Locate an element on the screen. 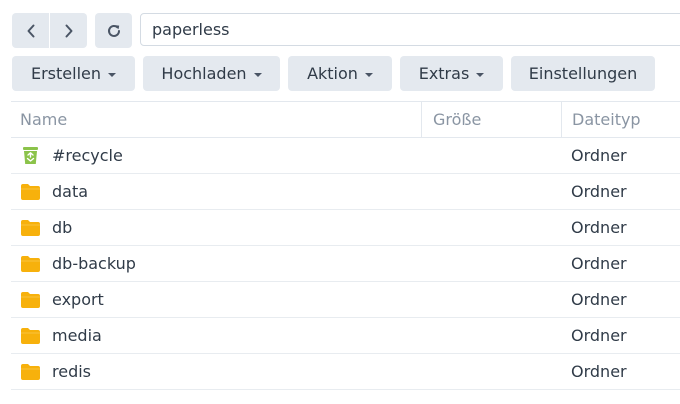  row-name: db-backup is located at coordinates (94, 263).